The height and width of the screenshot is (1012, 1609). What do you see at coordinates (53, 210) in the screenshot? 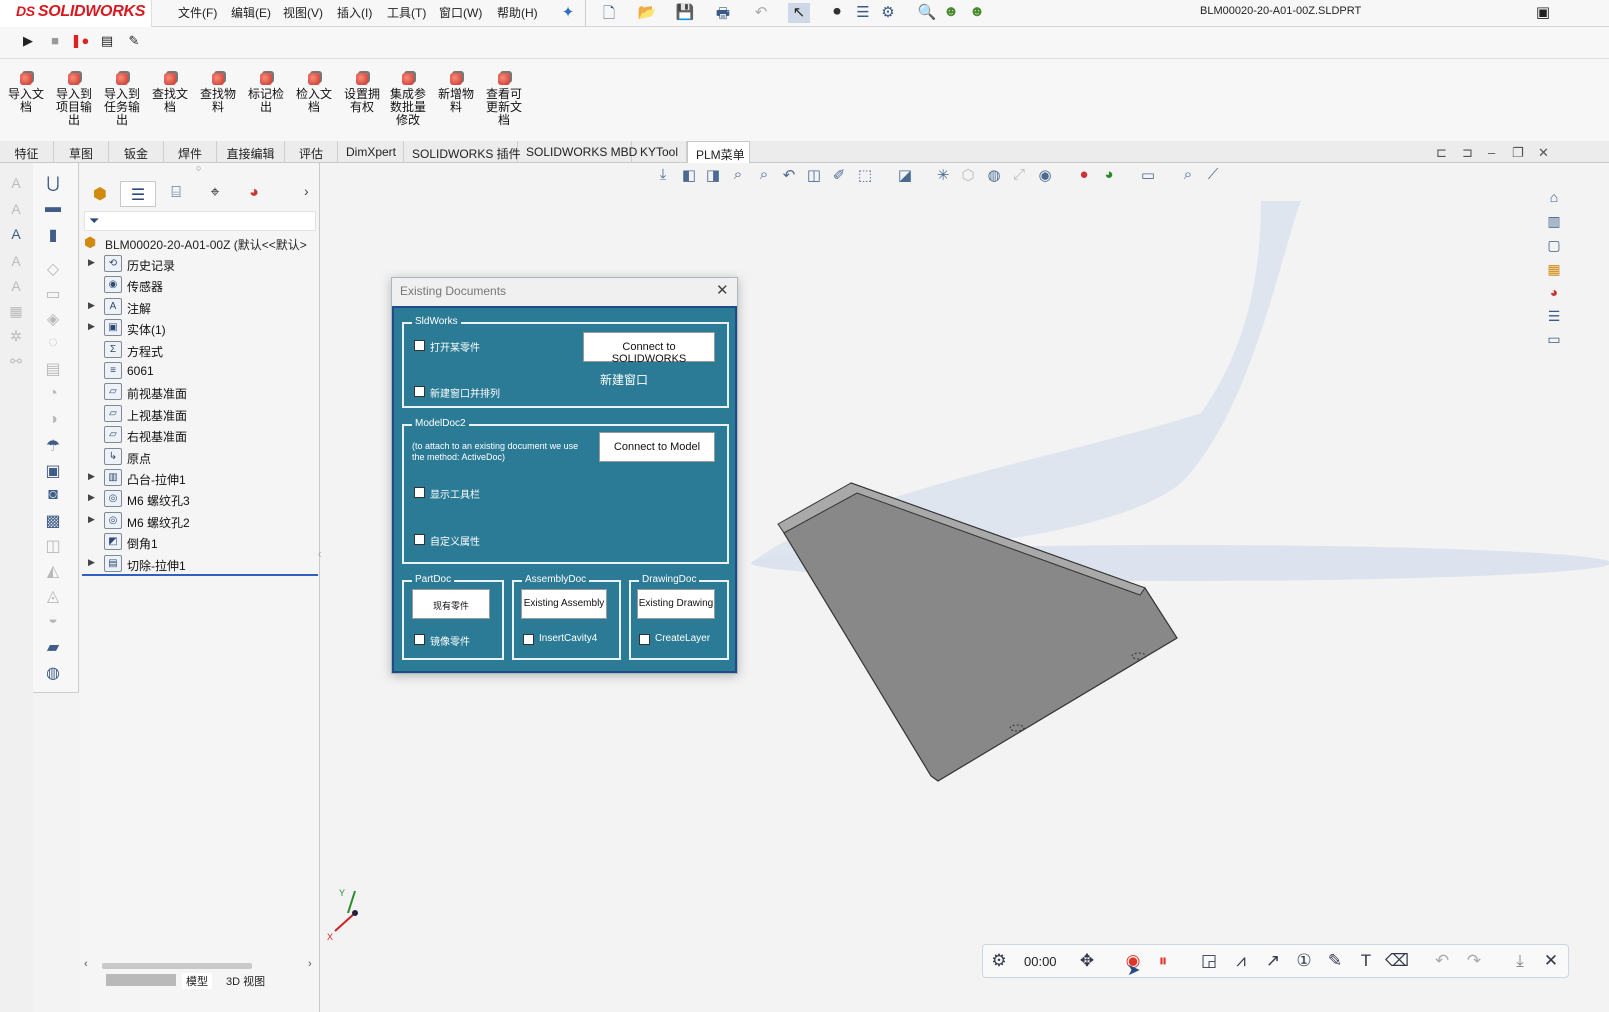
I see `stamp-icon: ▬` at bounding box center [53, 210].